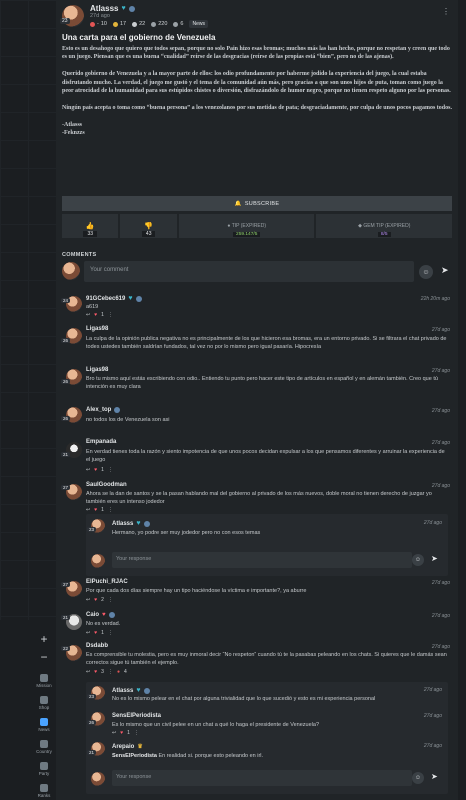 The height and width of the screenshot is (800, 466). What do you see at coordinates (255, 624) in the screenshot?
I see `comment-item: 21 Caio ♥ 27d ago No es verdad. ↩ ♥ 1 ⋮` at bounding box center [255, 624].